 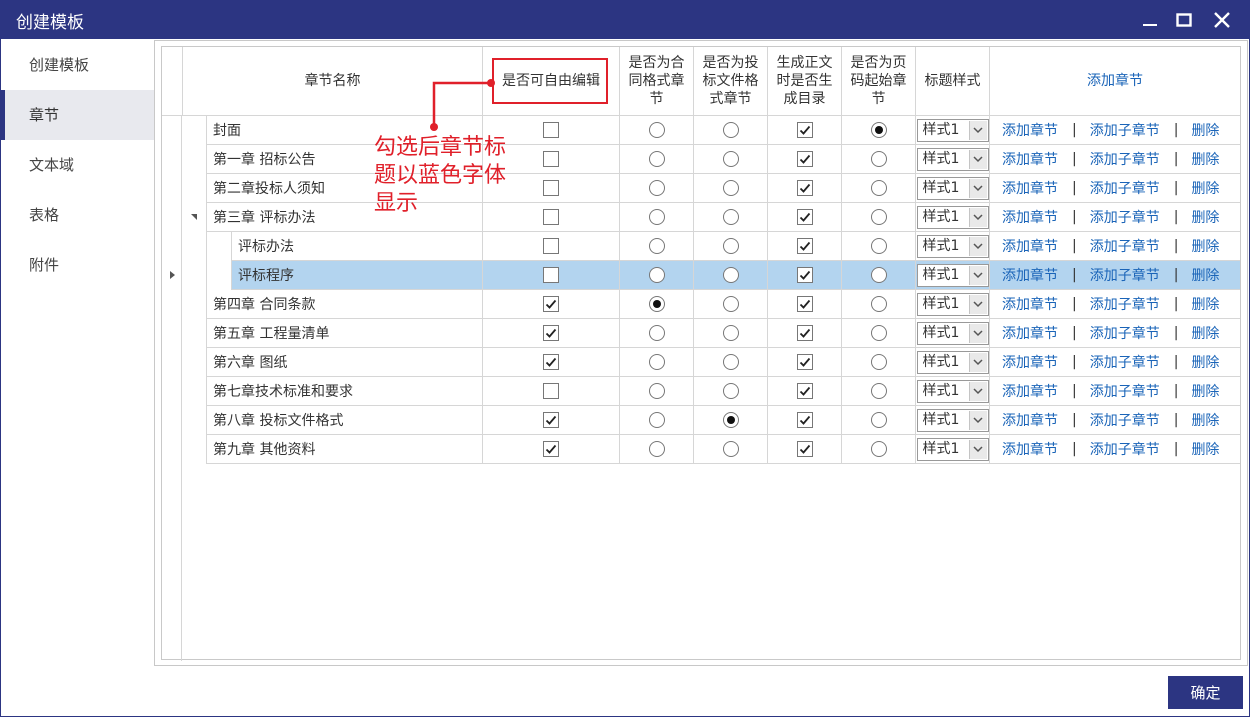 I want to click on table-row: 第三章 评标办法 样式1 添加章节 | 添加子章节 | 删除, so click(x=701, y=217).